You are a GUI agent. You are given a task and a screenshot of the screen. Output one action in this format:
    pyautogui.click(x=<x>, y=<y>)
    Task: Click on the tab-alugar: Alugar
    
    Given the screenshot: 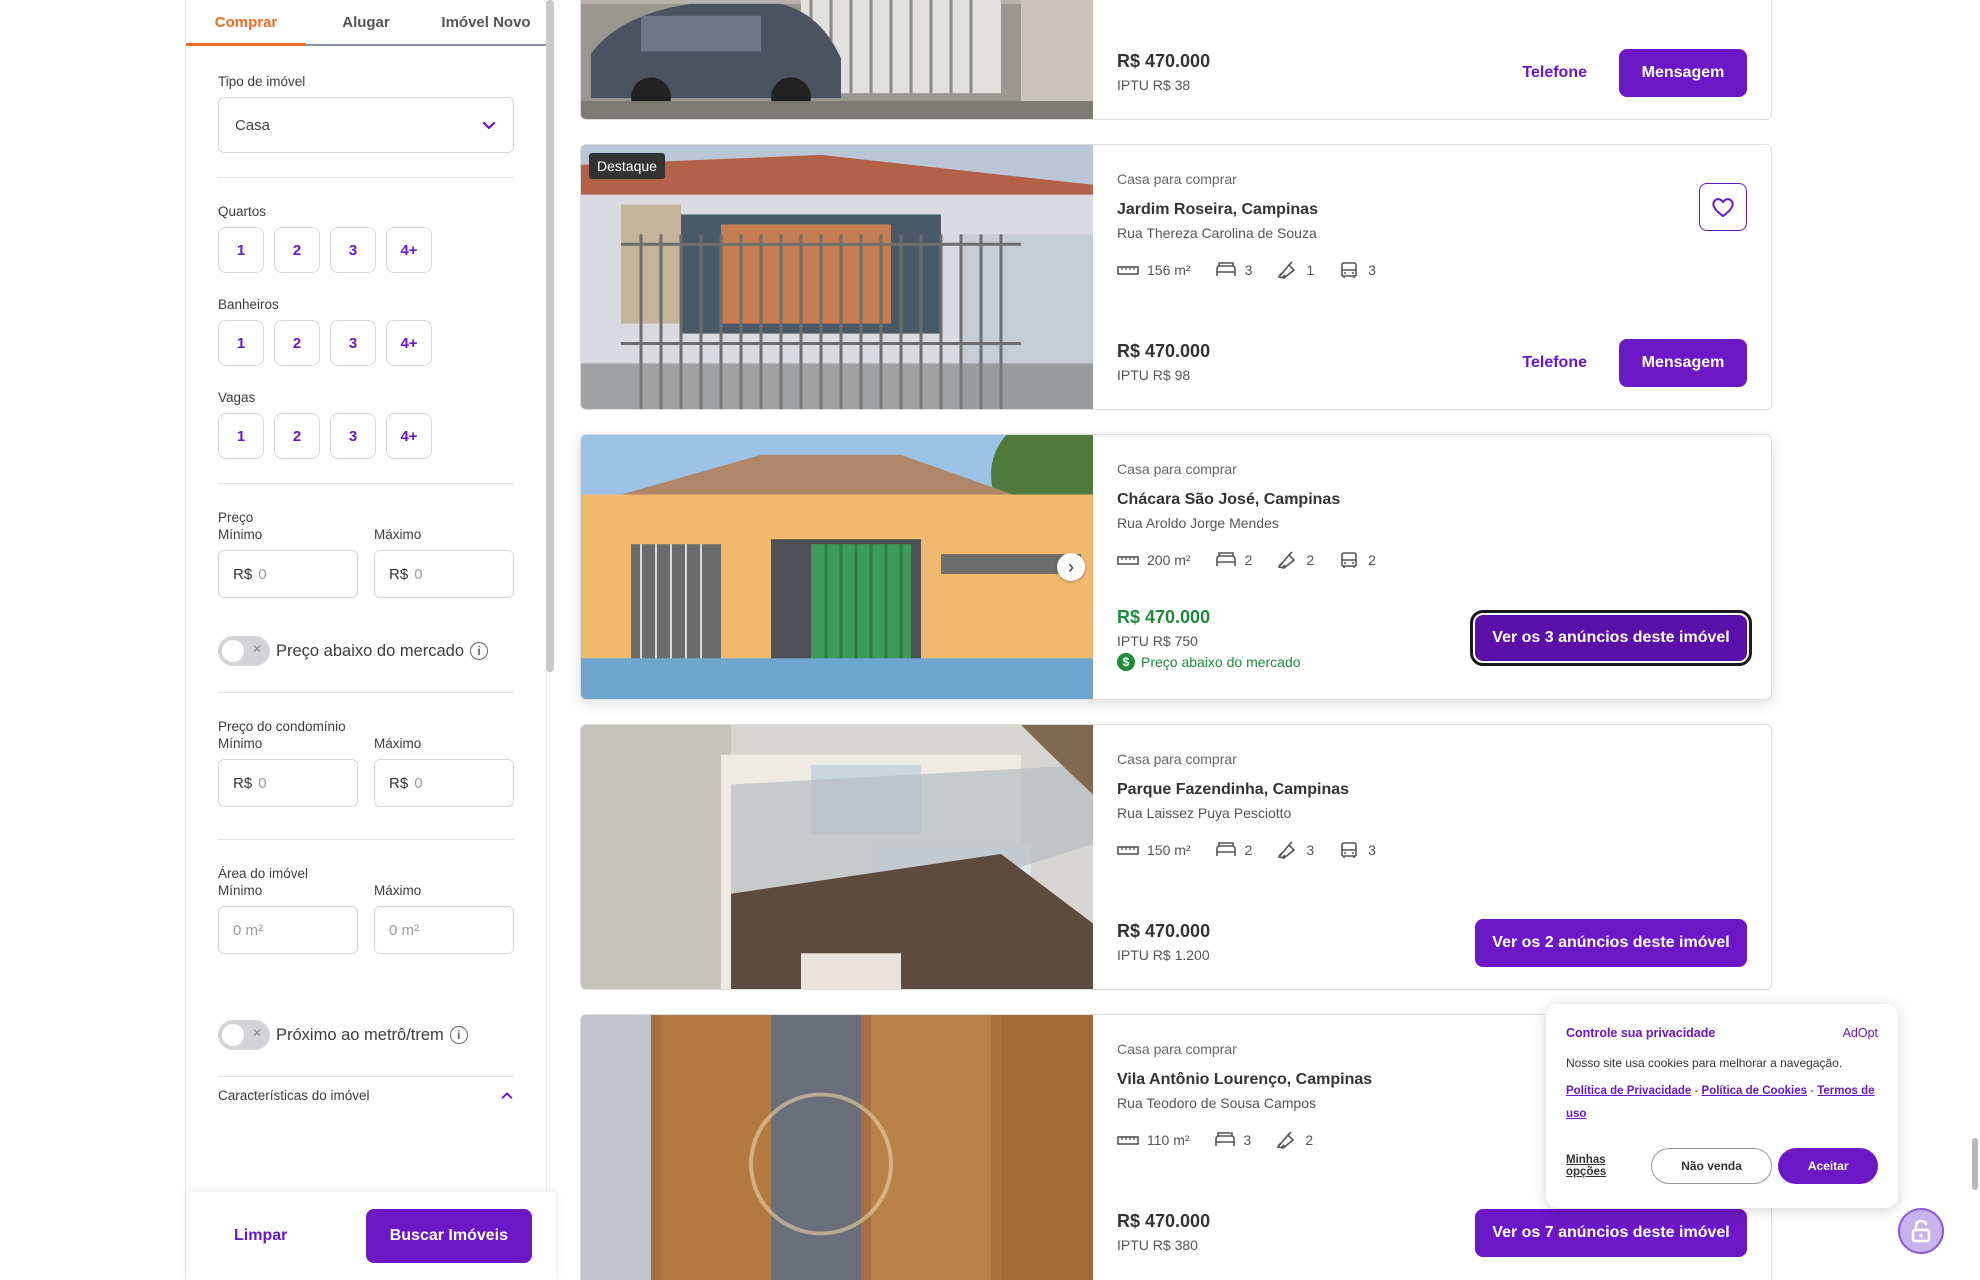 What is the action you would take?
    pyautogui.click(x=366, y=22)
    